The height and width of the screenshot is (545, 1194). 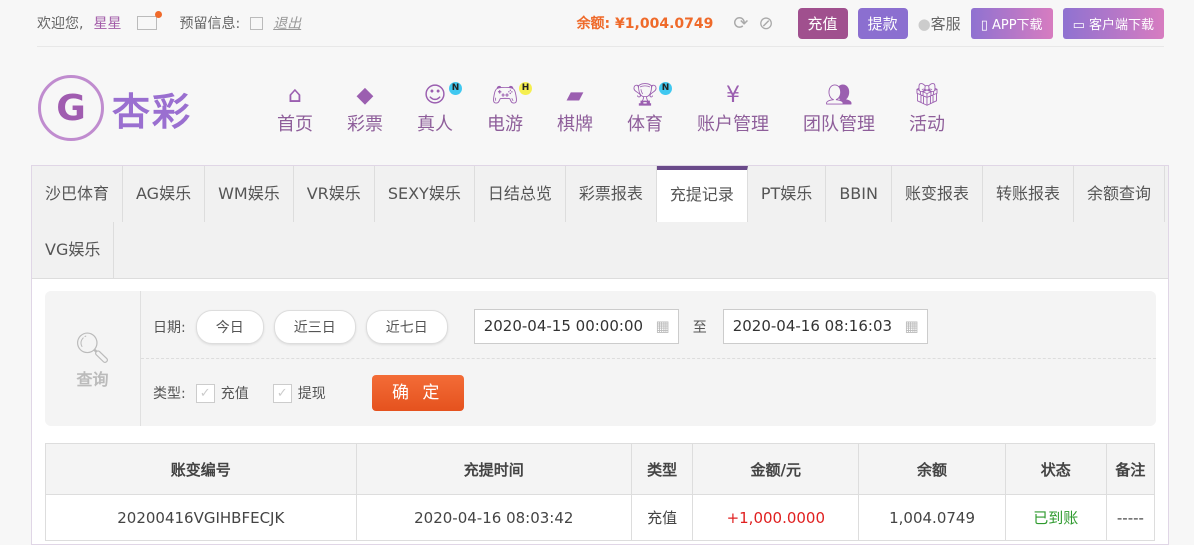 I want to click on start-date-input: 2020-04-15 00:00:00 ▦, so click(x=576, y=326).